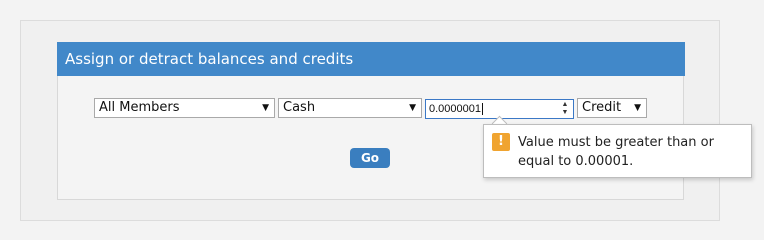 The height and width of the screenshot is (240, 764). What do you see at coordinates (455, 109) in the screenshot?
I see `amount-input-value: 0.0000001` at bounding box center [455, 109].